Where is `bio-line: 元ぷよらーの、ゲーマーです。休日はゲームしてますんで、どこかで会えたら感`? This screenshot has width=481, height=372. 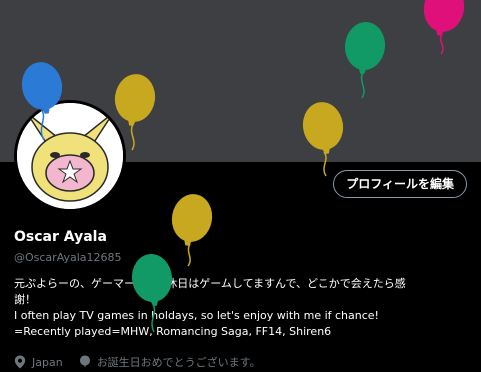 bio-line: 元ぷよらーの、ゲーマーです。休日はゲームしてますんで、どこかで会えたら感 is located at coordinates (210, 283).